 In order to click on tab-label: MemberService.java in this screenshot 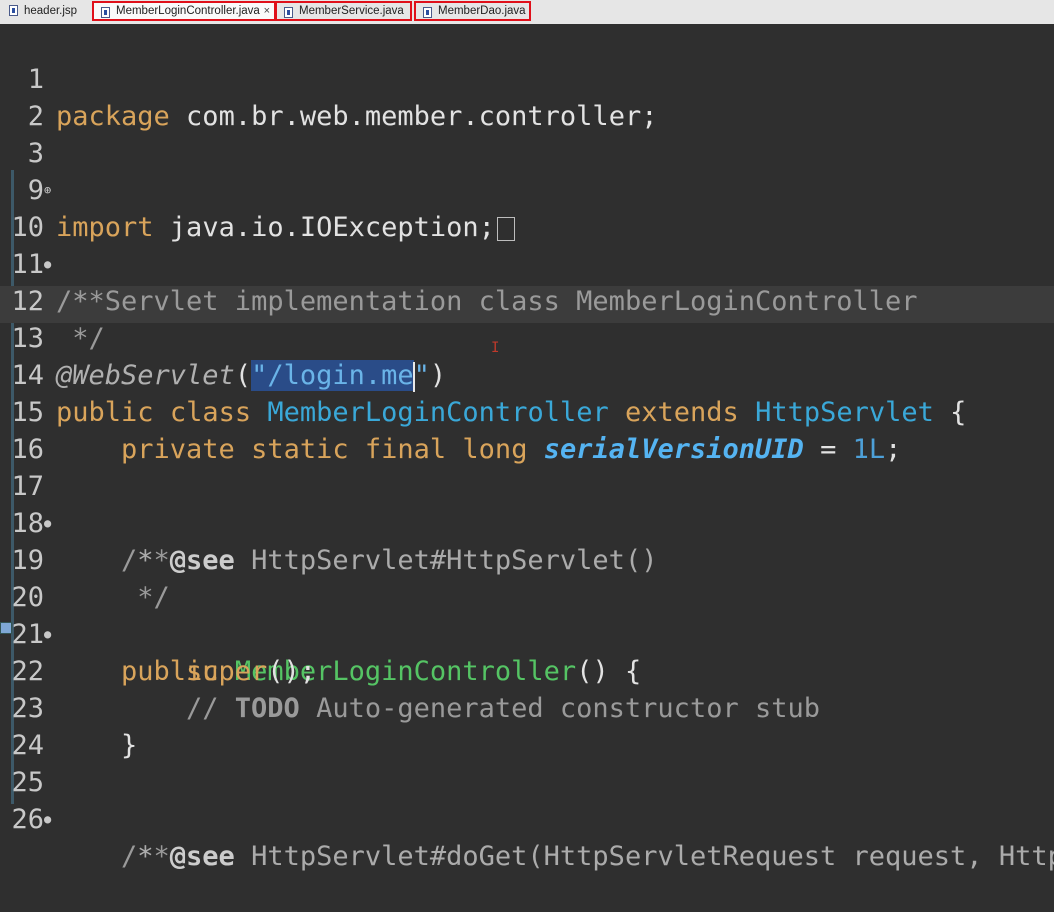, I will do `click(351, 11)`.